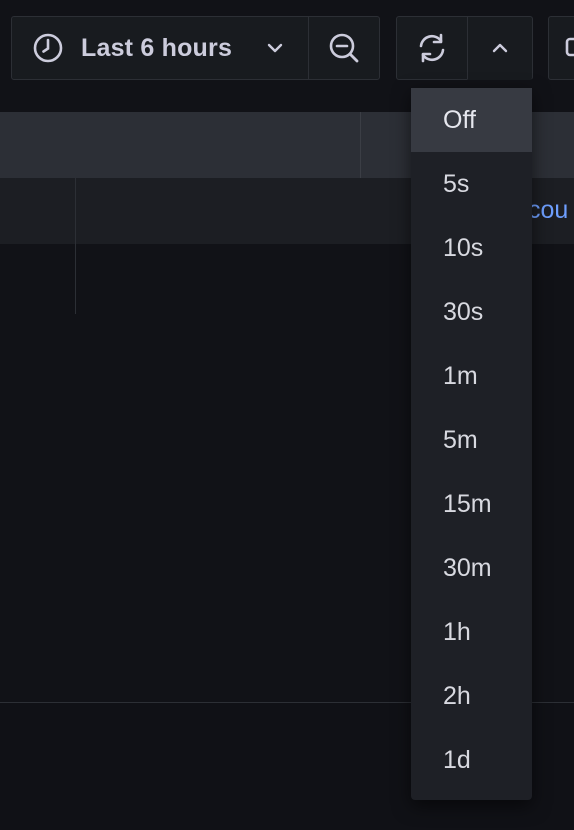 Image resolution: width=574 pixels, height=830 pixels. I want to click on chevron-down-icon, so click(275, 48).